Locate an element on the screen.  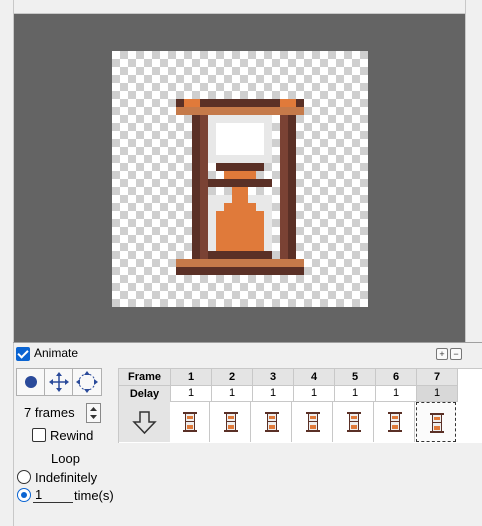
frame-header: Frame is located at coordinates (145, 377).